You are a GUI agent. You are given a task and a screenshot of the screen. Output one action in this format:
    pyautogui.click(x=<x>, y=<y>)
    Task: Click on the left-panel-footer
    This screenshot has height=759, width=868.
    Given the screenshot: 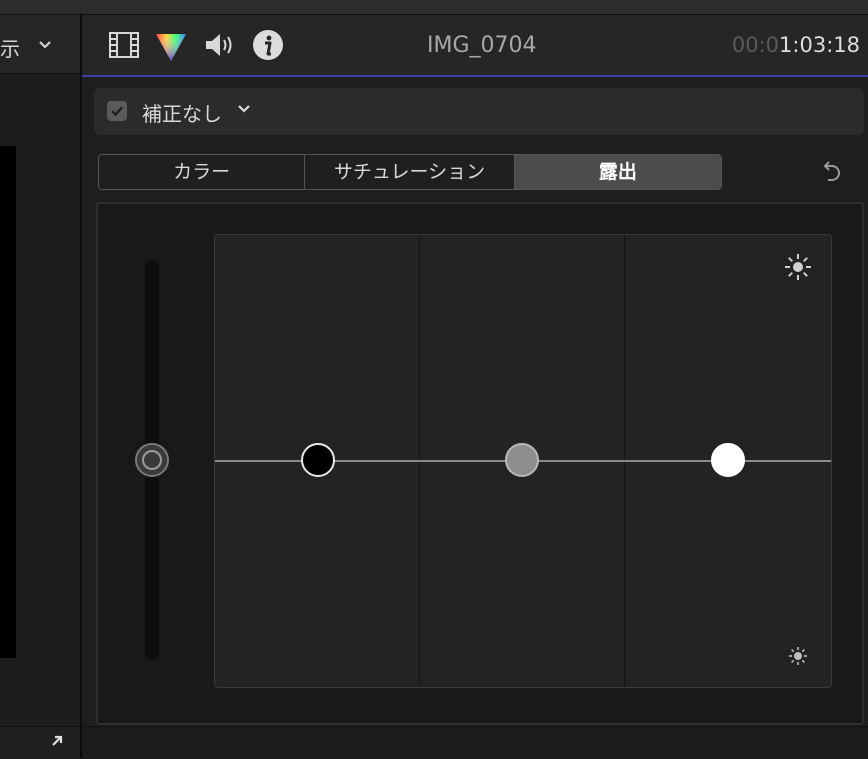 What is the action you would take?
    pyautogui.click(x=40, y=742)
    